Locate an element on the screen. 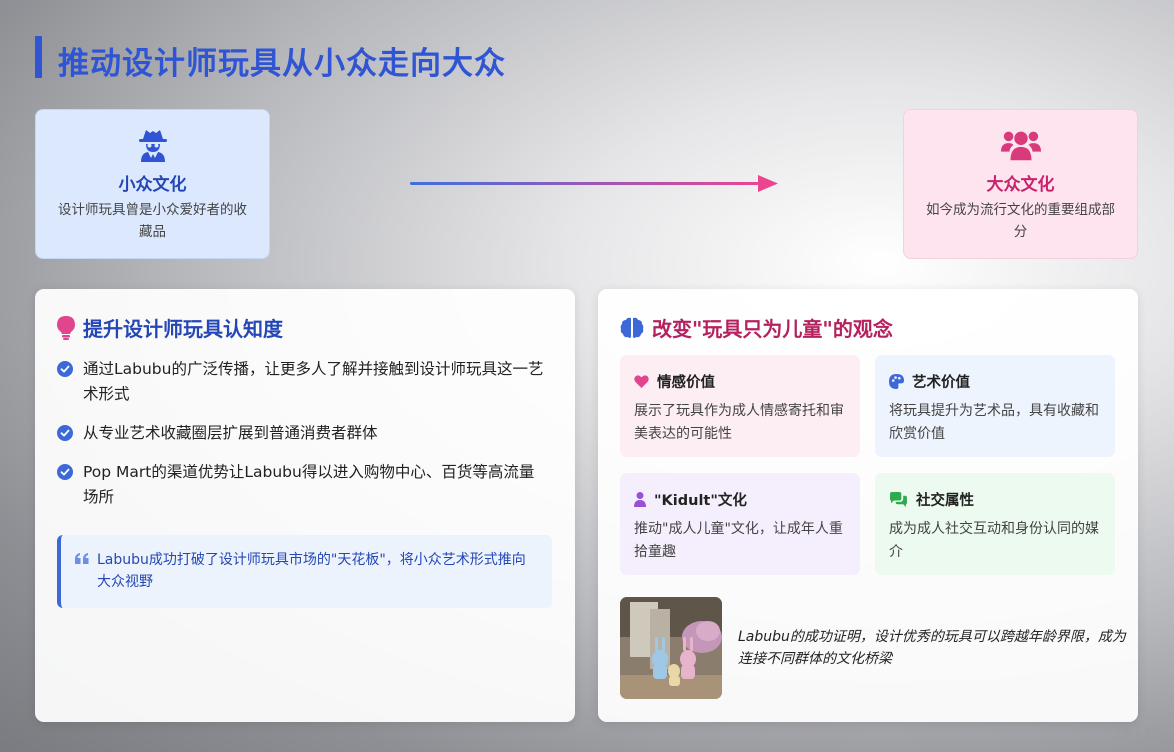  niche-culture-heading: 小众文化 is located at coordinates (152, 185).